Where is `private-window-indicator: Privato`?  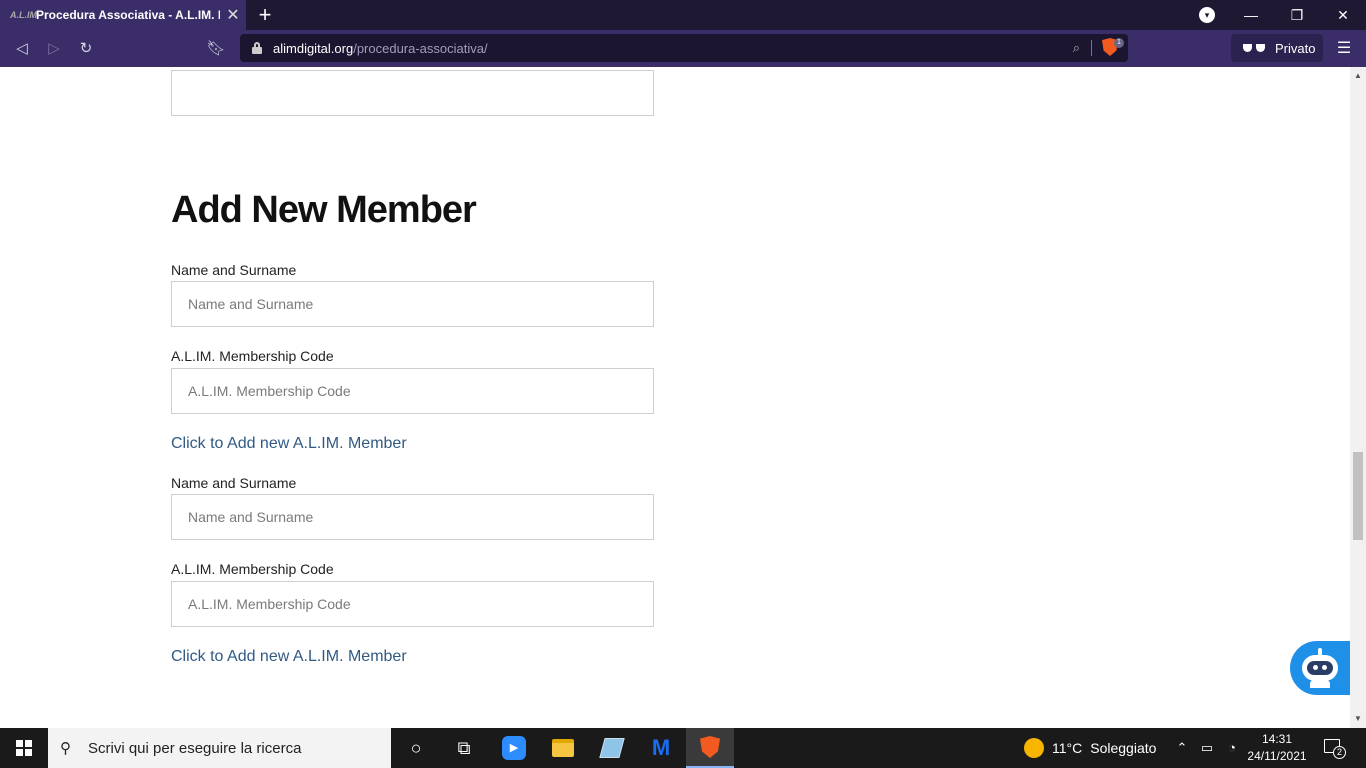
private-window-indicator: Privato is located at coordinates (1277, 48).